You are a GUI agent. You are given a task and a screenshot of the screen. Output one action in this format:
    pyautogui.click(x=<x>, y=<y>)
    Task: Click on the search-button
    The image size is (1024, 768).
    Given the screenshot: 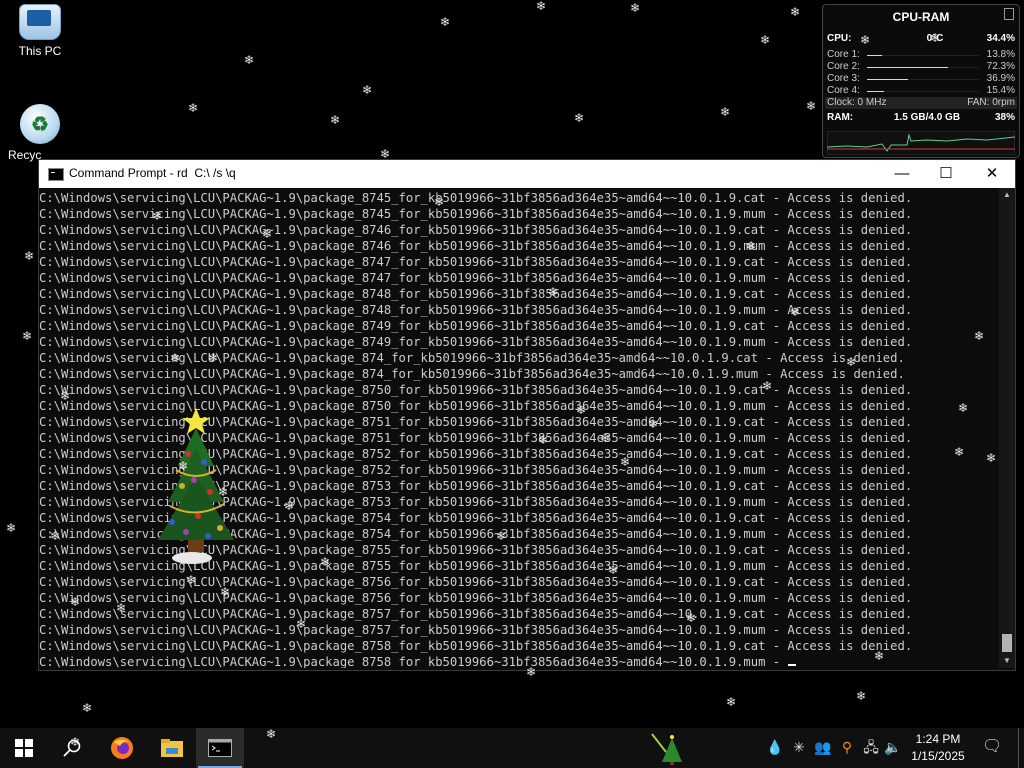 What is the action you would take?
    pyautogui.click(x=72, y=748)
    